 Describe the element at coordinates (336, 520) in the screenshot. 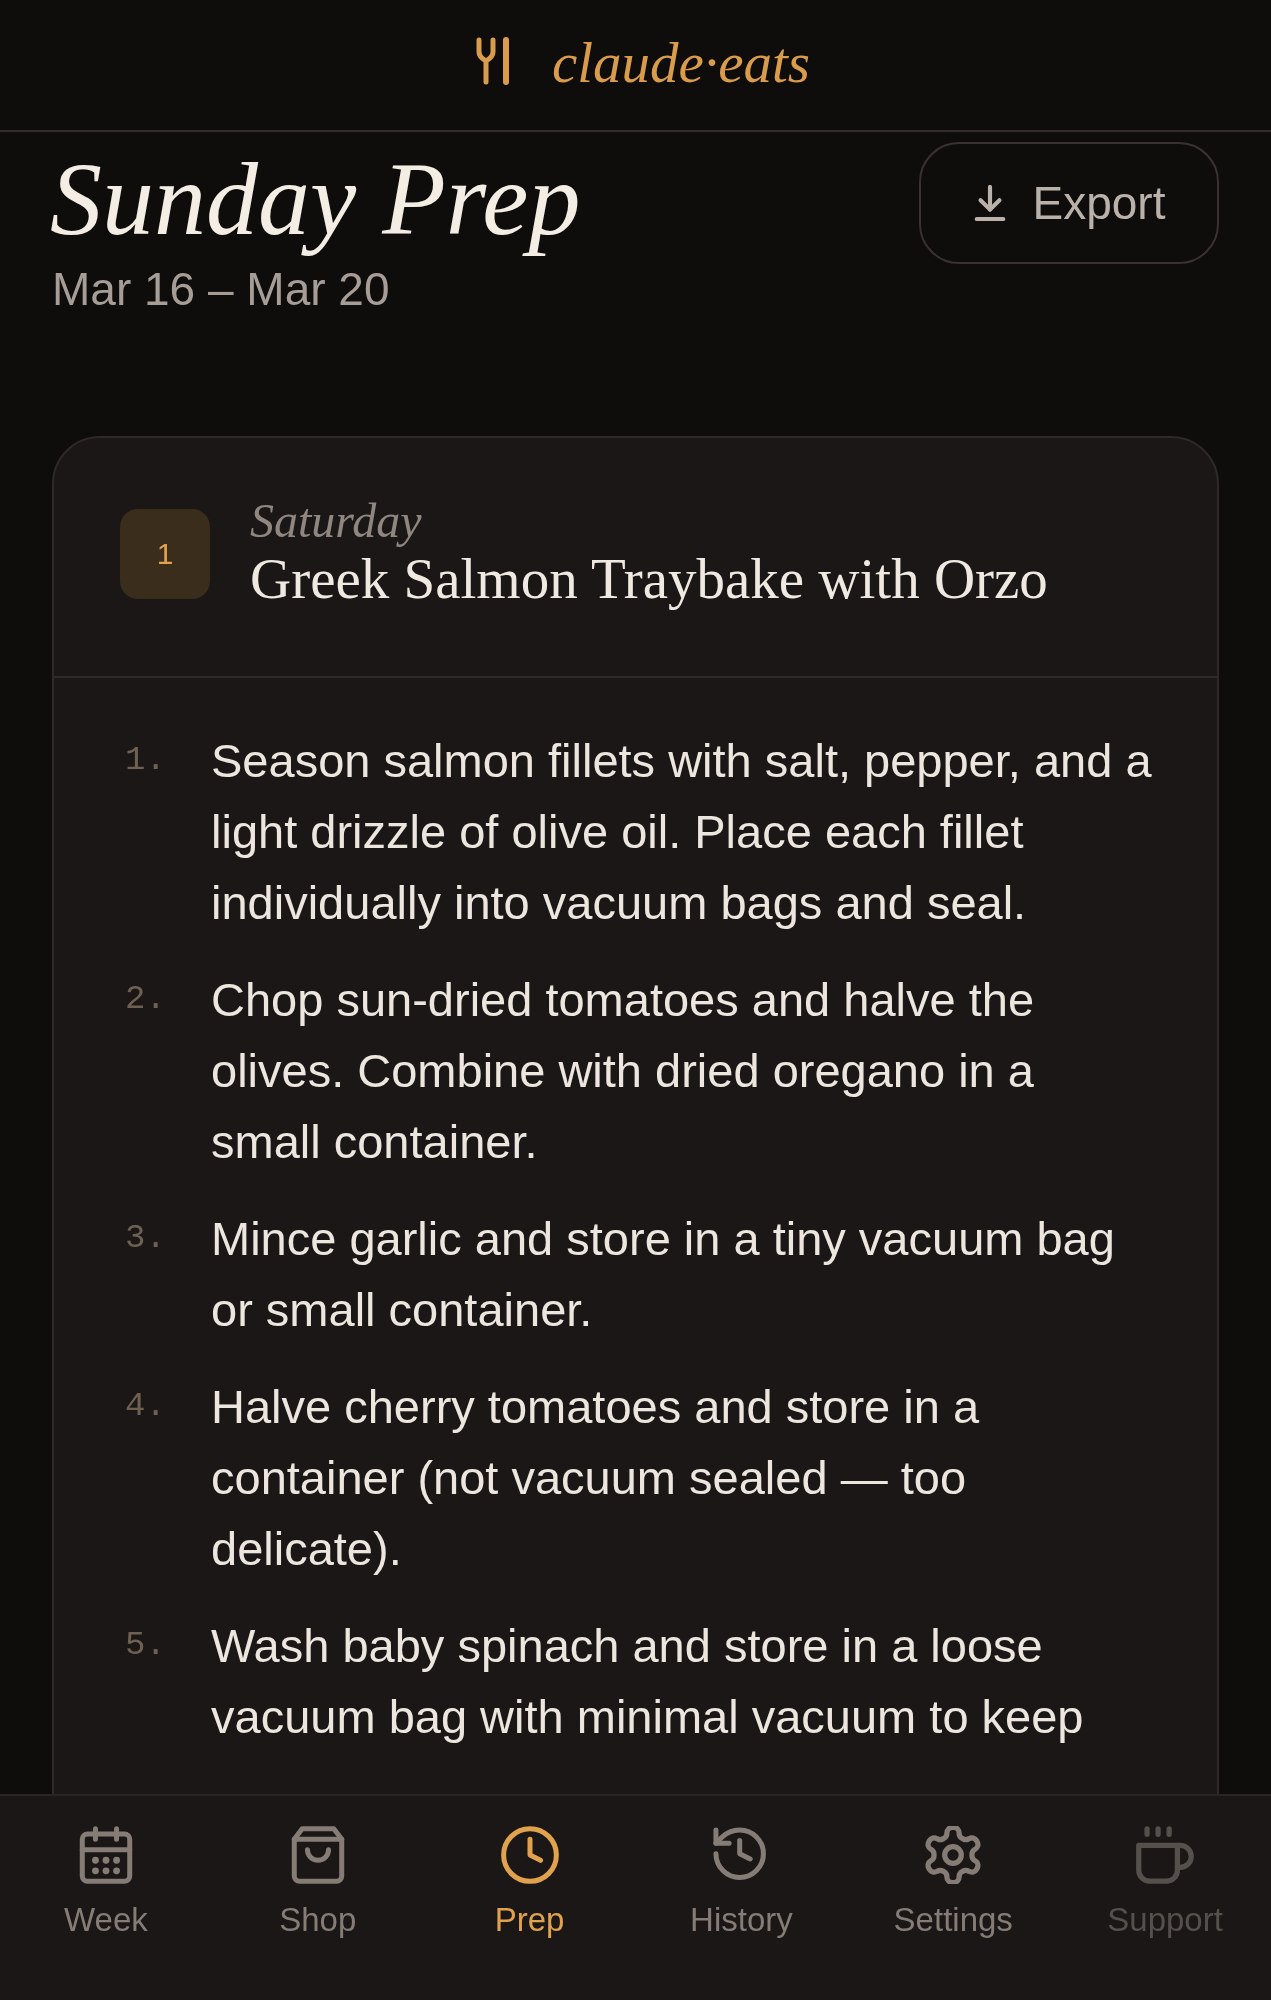

I see `day-label: Saturday` at that location.